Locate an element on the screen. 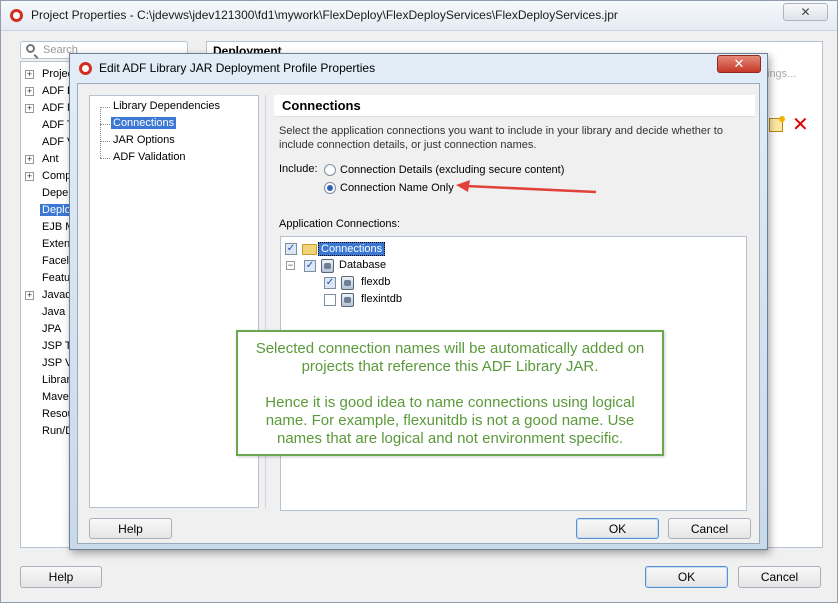 The height and width of the screenshot is (603, 838). collapse-icon: − is located at coordinates (290, 265).